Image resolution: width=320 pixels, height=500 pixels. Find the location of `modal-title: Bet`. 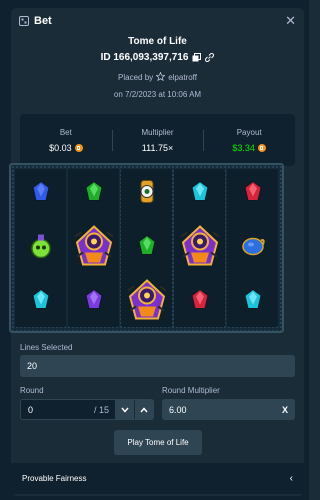

modal-title: Bet is located at coordinates (43, 21).